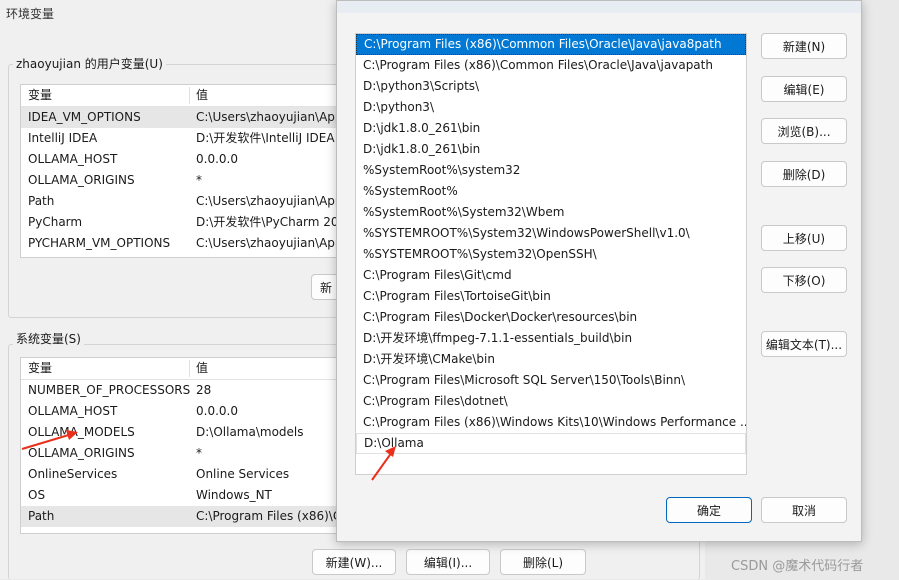  I want to click on move-up-button: 上移(U), so click(804, 238).